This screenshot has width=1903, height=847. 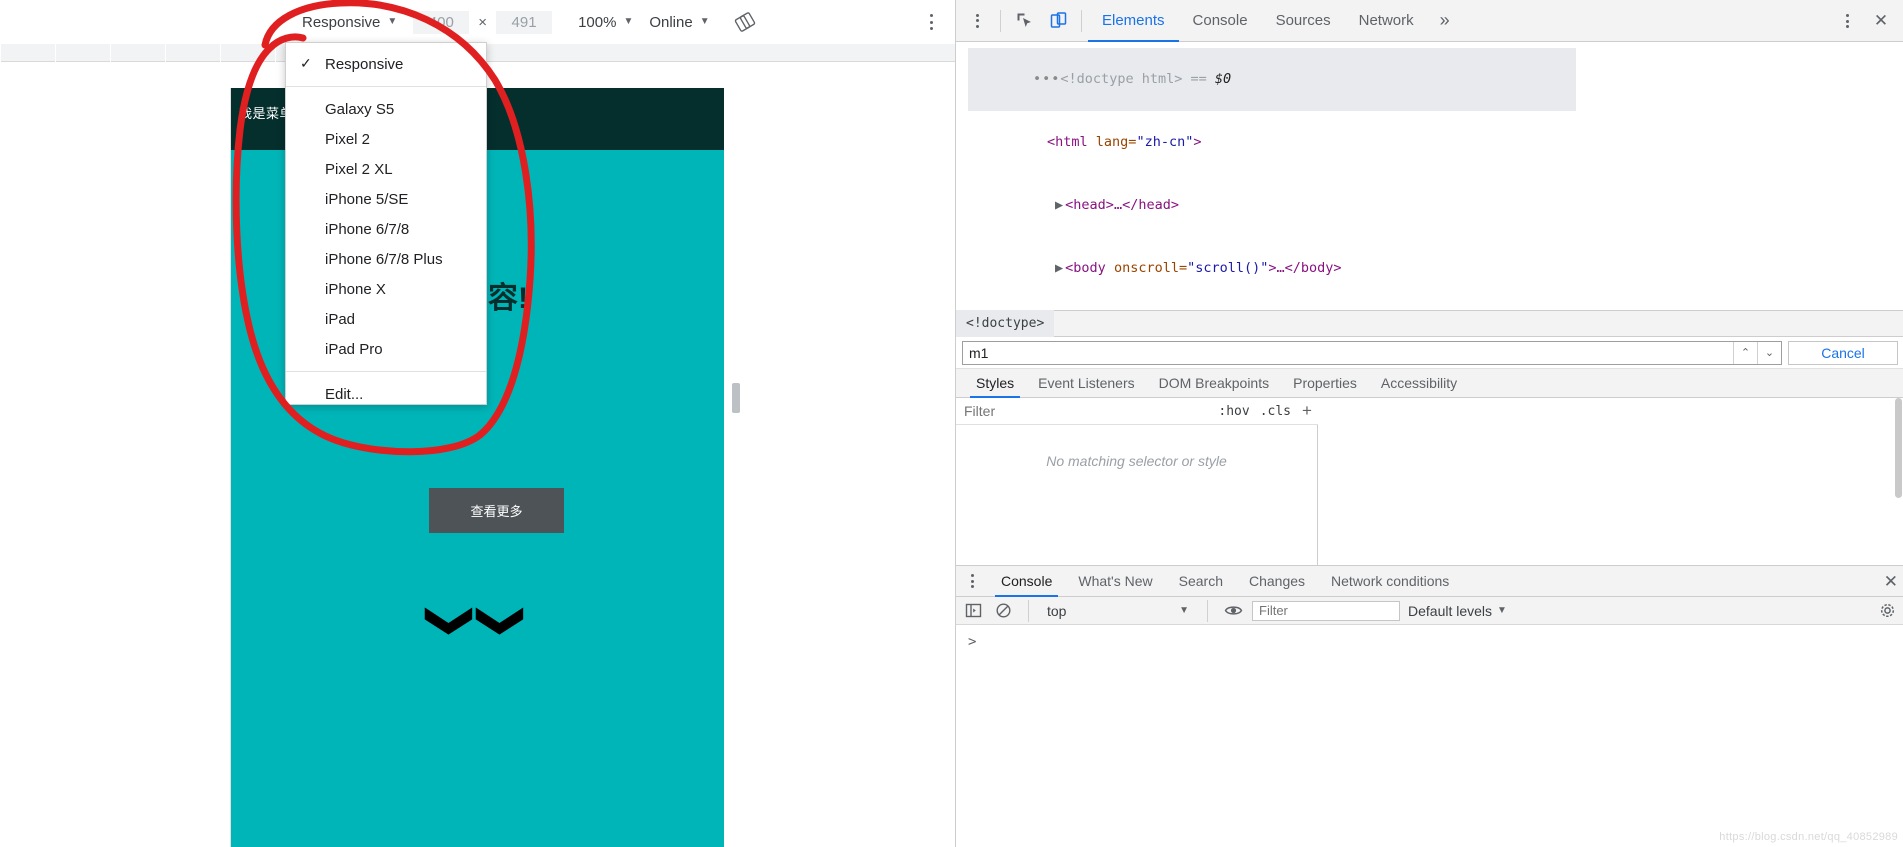 What do you see at coordinates (503, 621) in the screenshot?
I see `chevron-down-icon-2: ❯` at bounding box center [503, 621].